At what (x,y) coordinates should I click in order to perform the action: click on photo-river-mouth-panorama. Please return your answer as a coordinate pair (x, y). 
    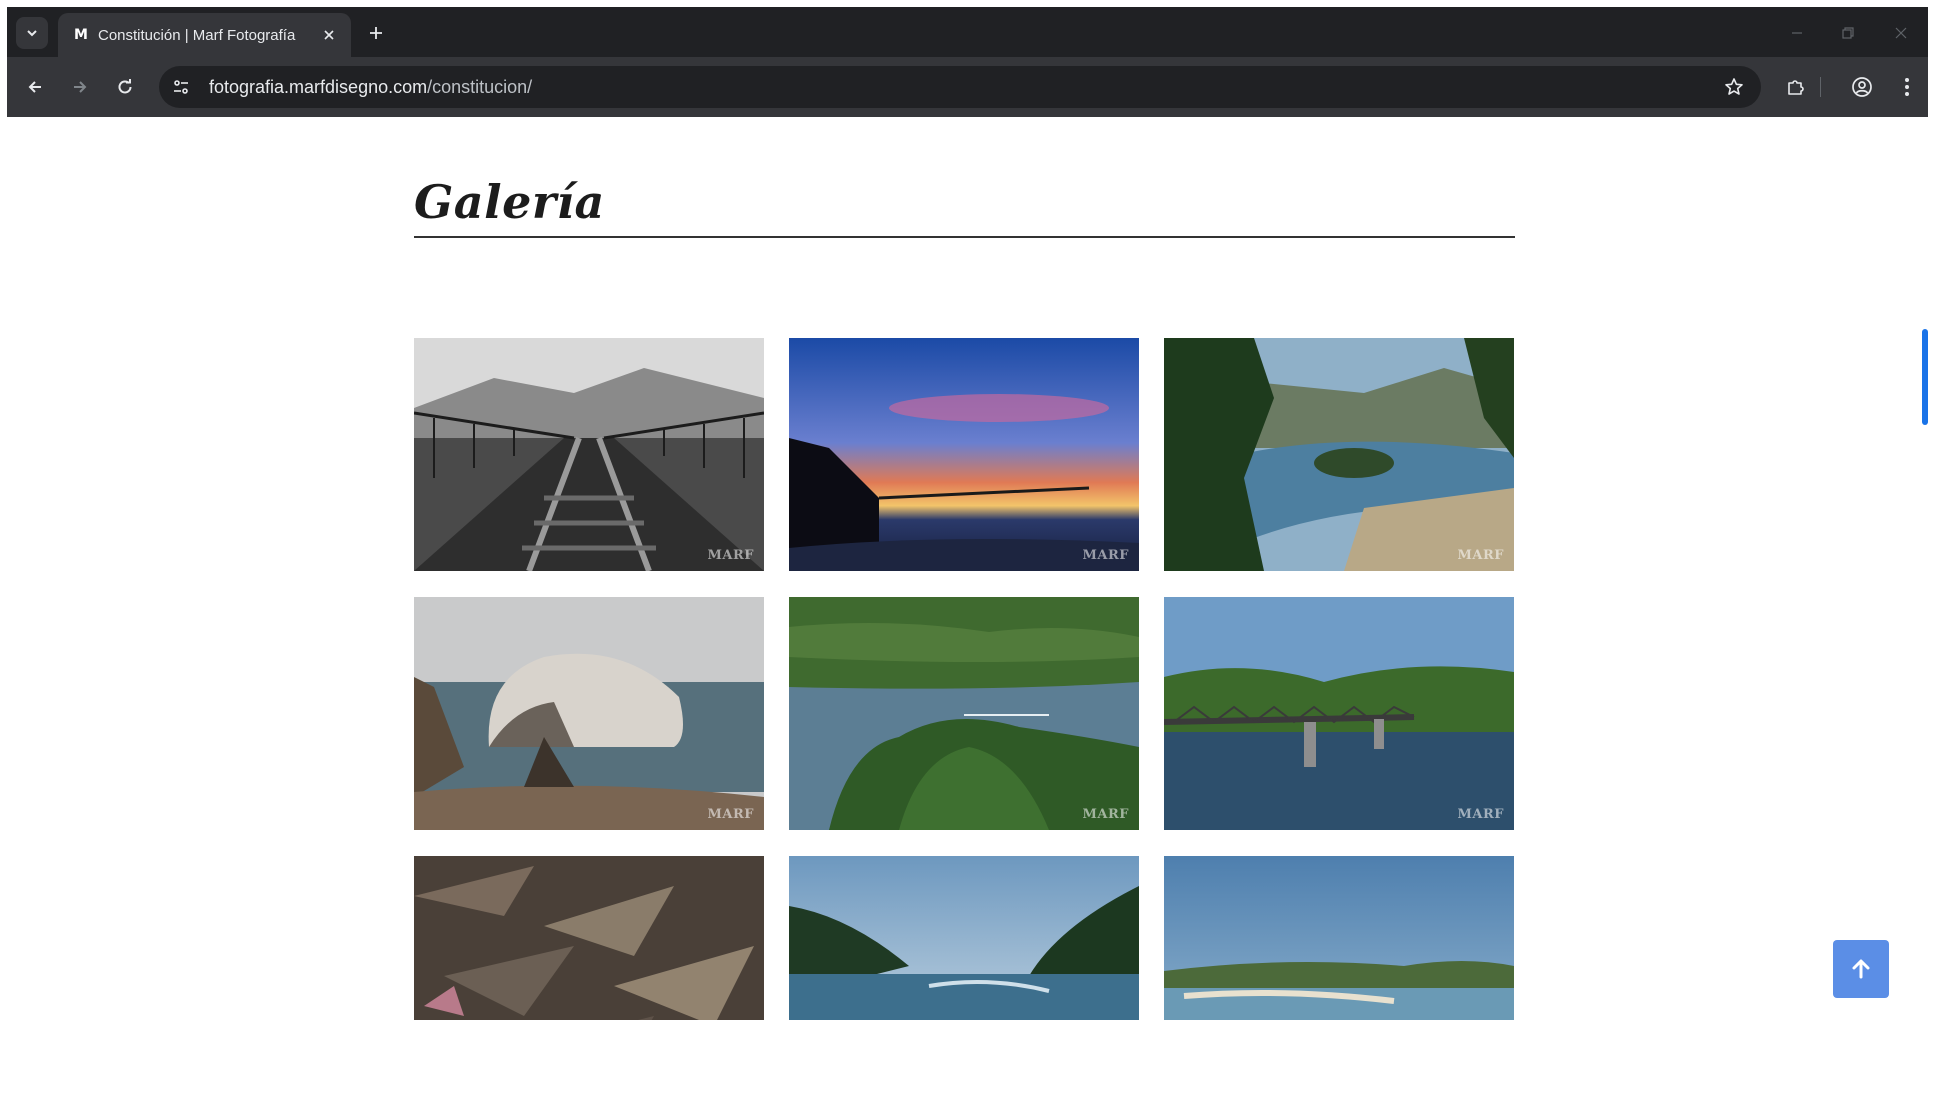
    Looking at the image, I should click on (1339, 938).